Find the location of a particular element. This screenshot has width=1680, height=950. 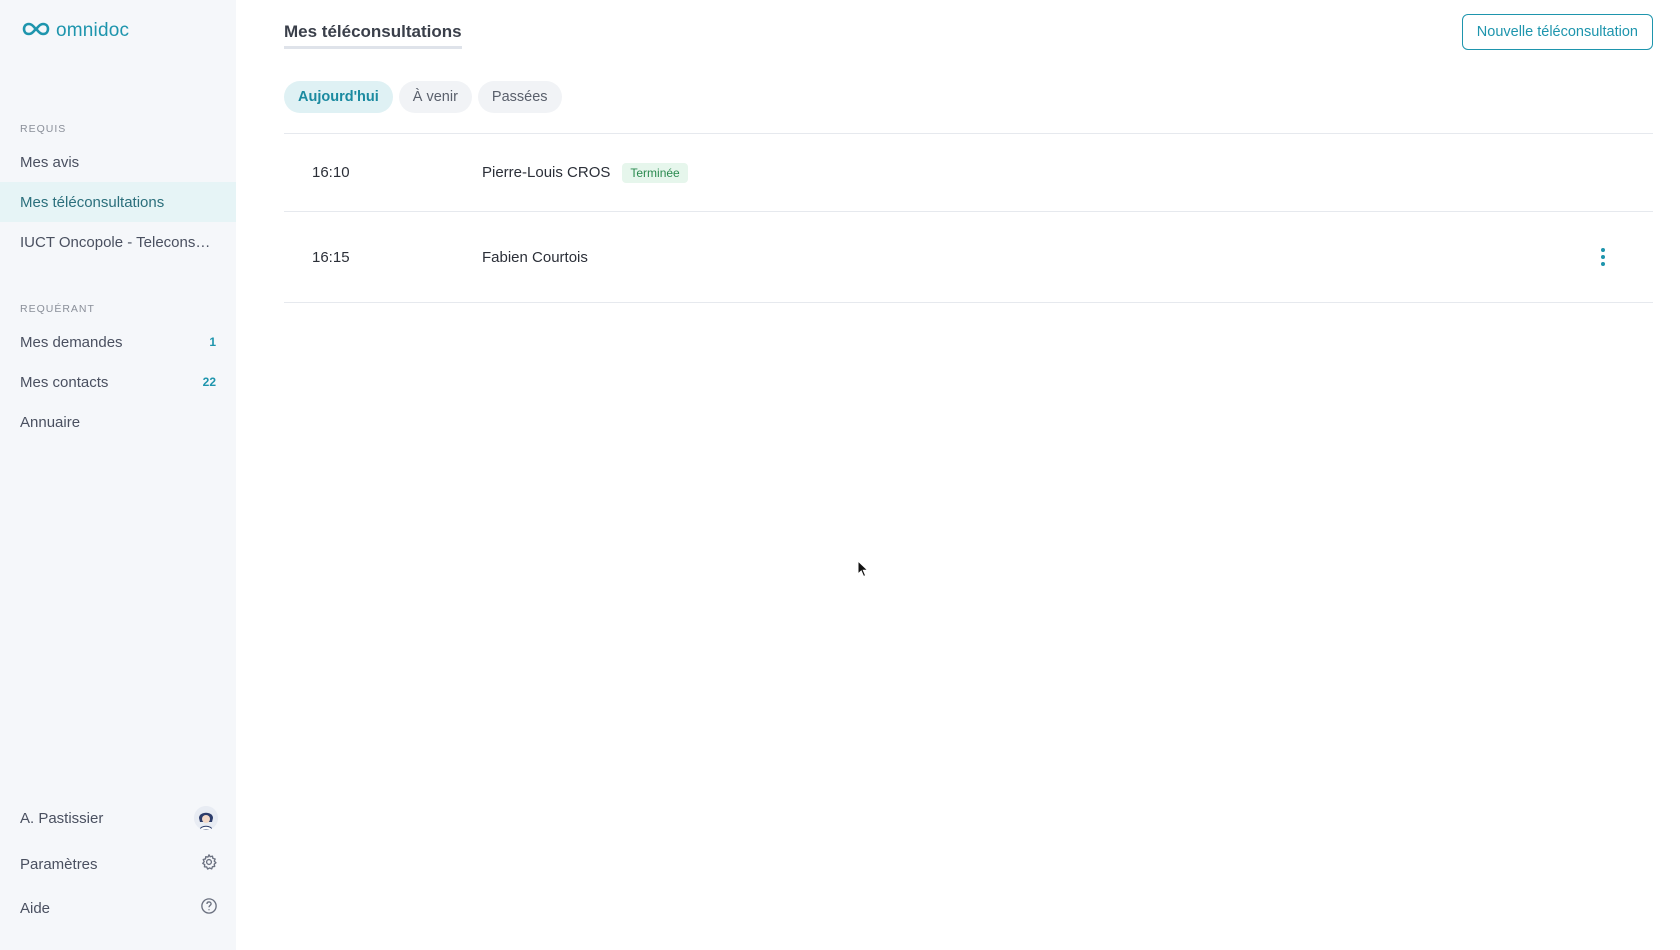

patient-name: Fabien Courtois is located at coordinates (535, 257).